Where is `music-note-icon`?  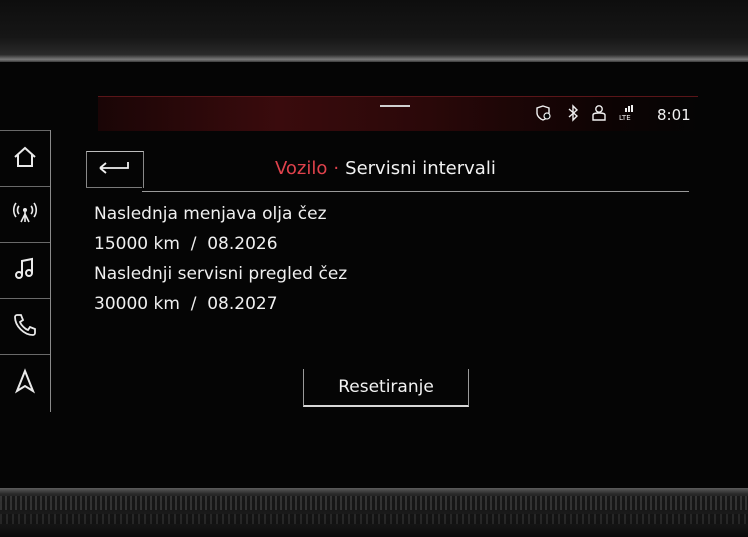 music-note-icon is located at coordinates (25, 271).